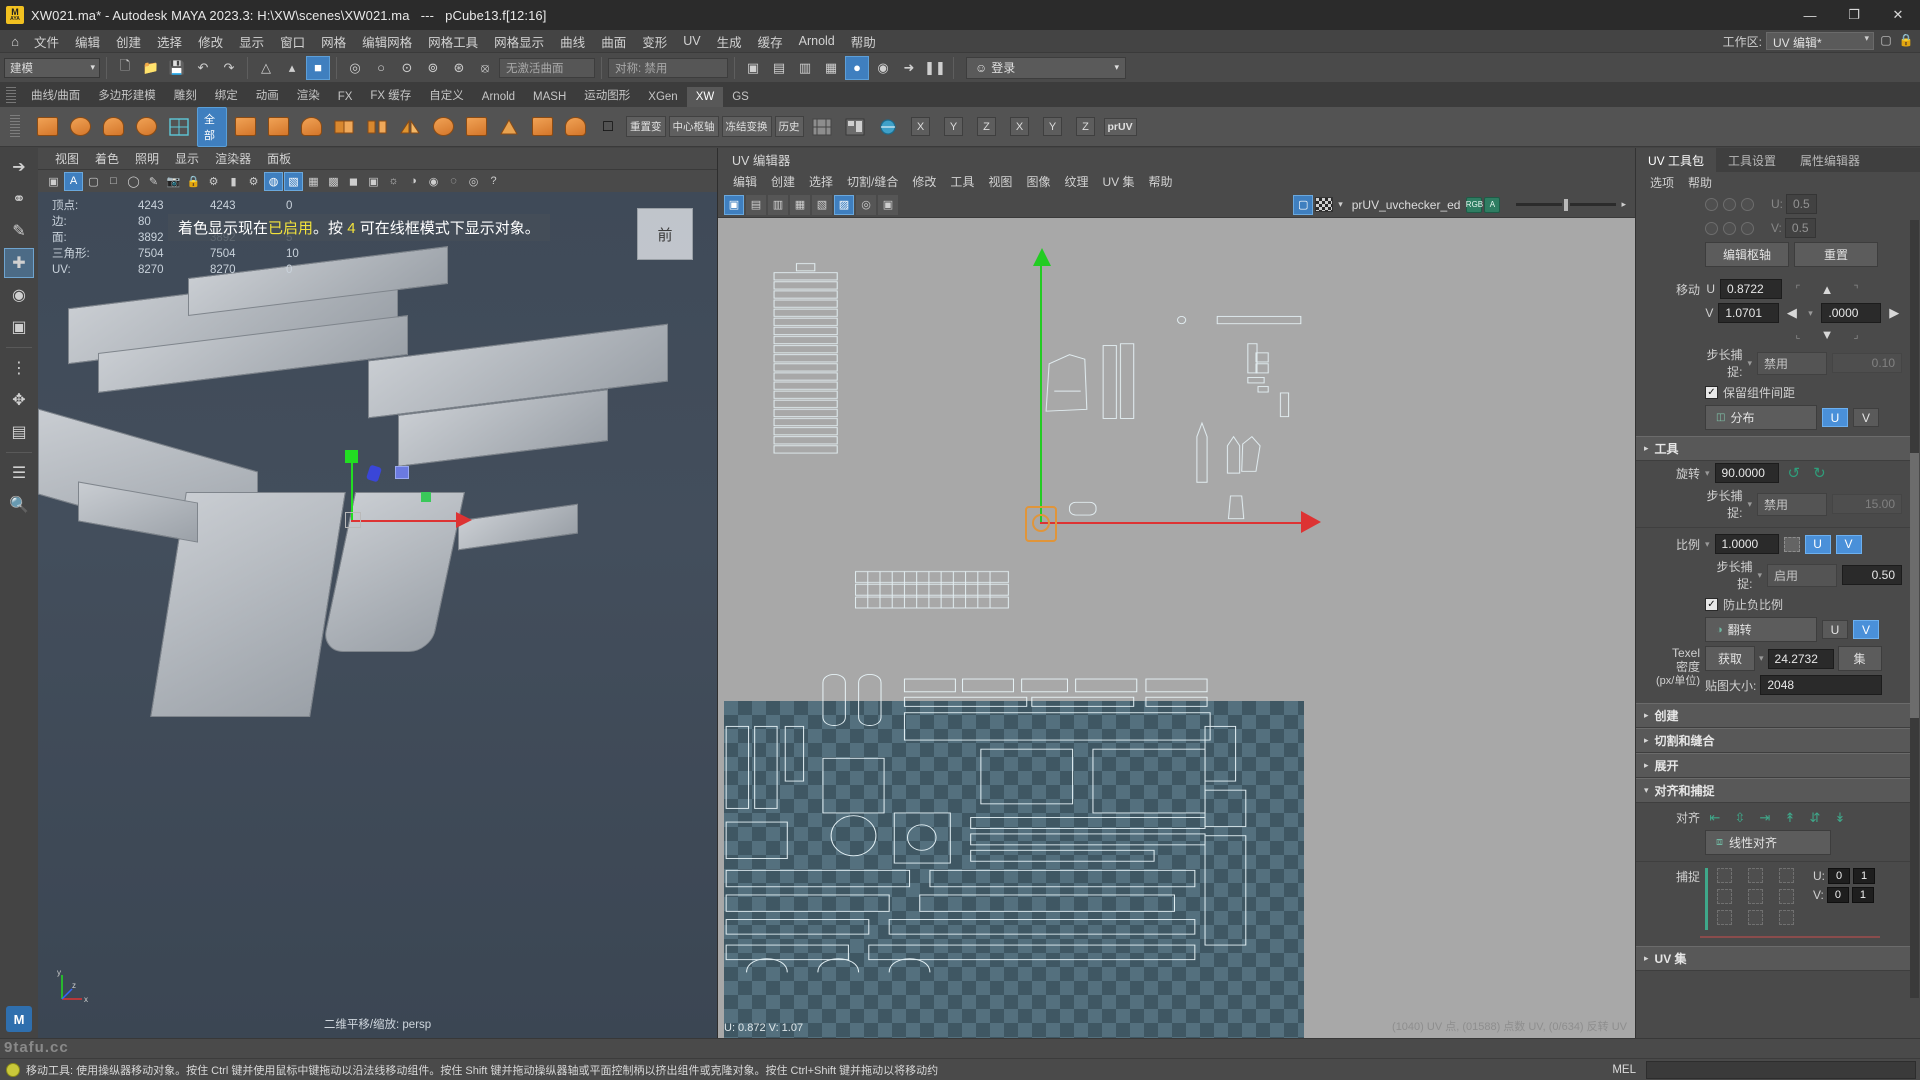 The height and width of the screenshot is (1080, 1920). What do you see at coordinates (613, 41) in the screenshot?
I see `menu-item-surfaces: 曲面` at bounding box center [613, 41].